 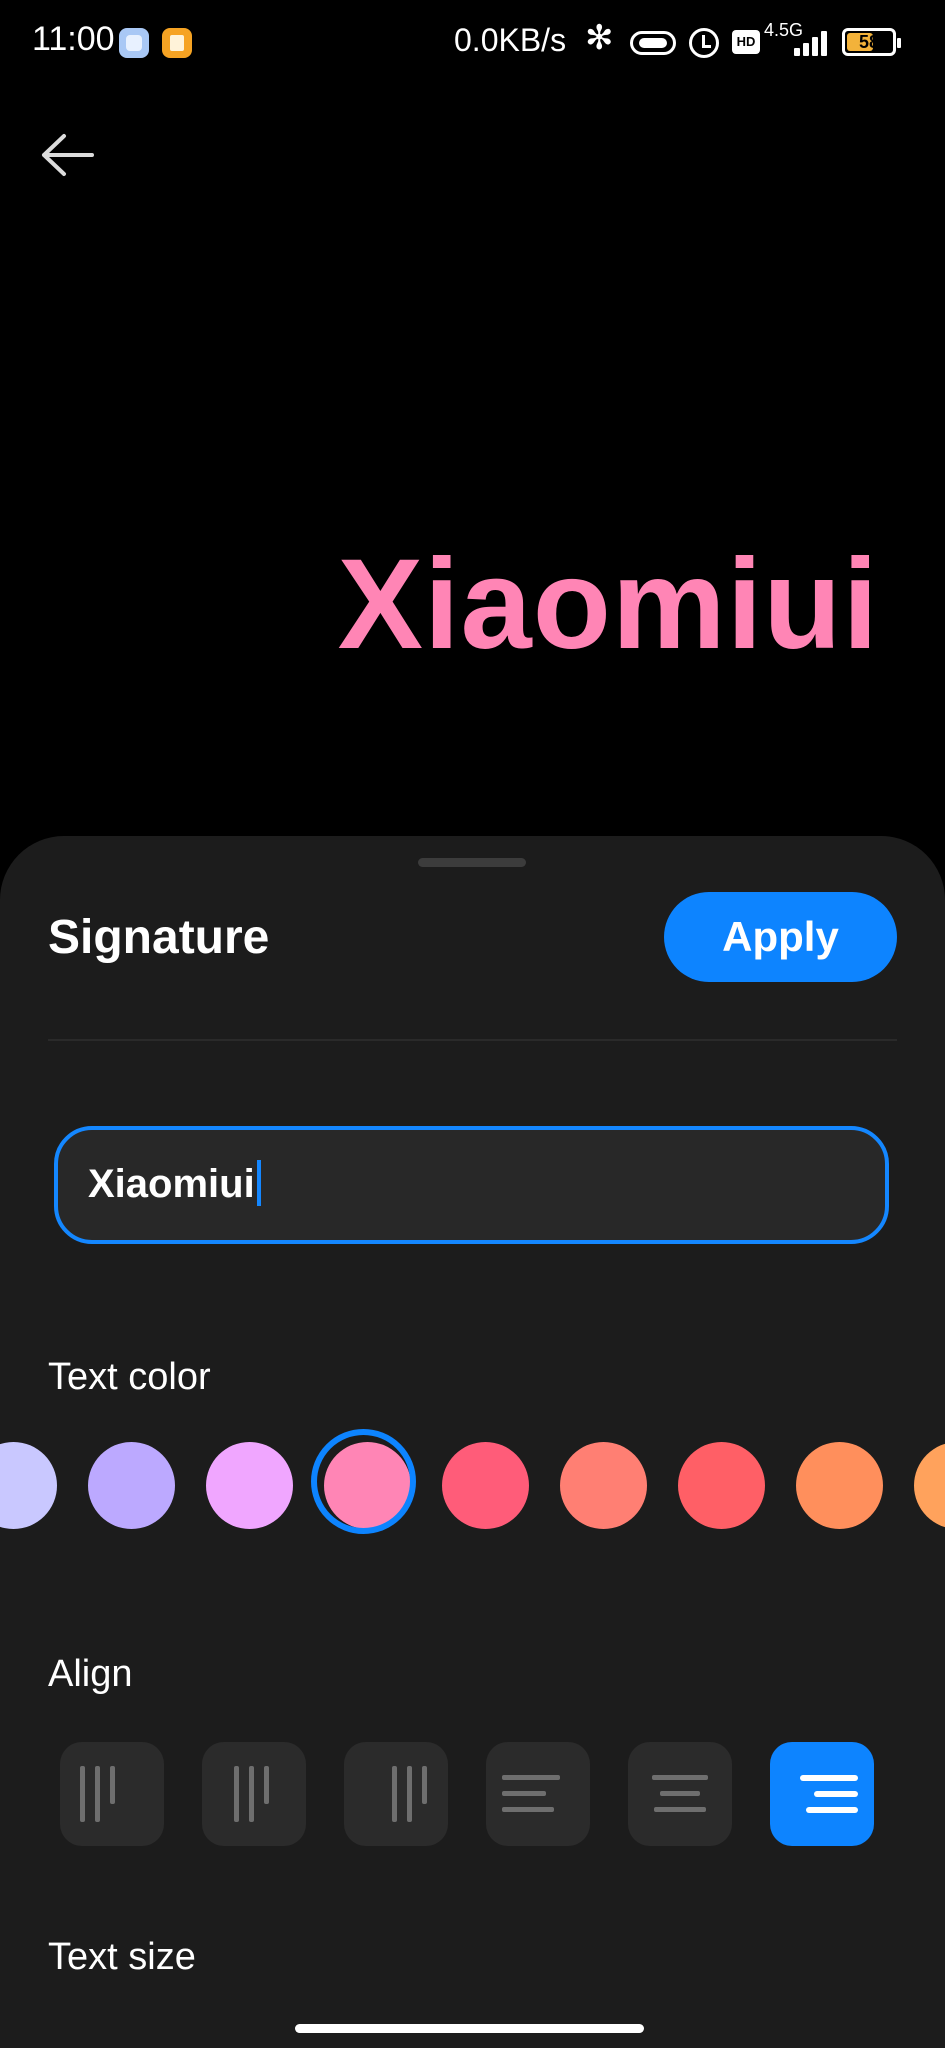 What do you see at coordinates (704, 43) in the screenshot?
I see `alarm-icon` at bounding box center [704, 43].